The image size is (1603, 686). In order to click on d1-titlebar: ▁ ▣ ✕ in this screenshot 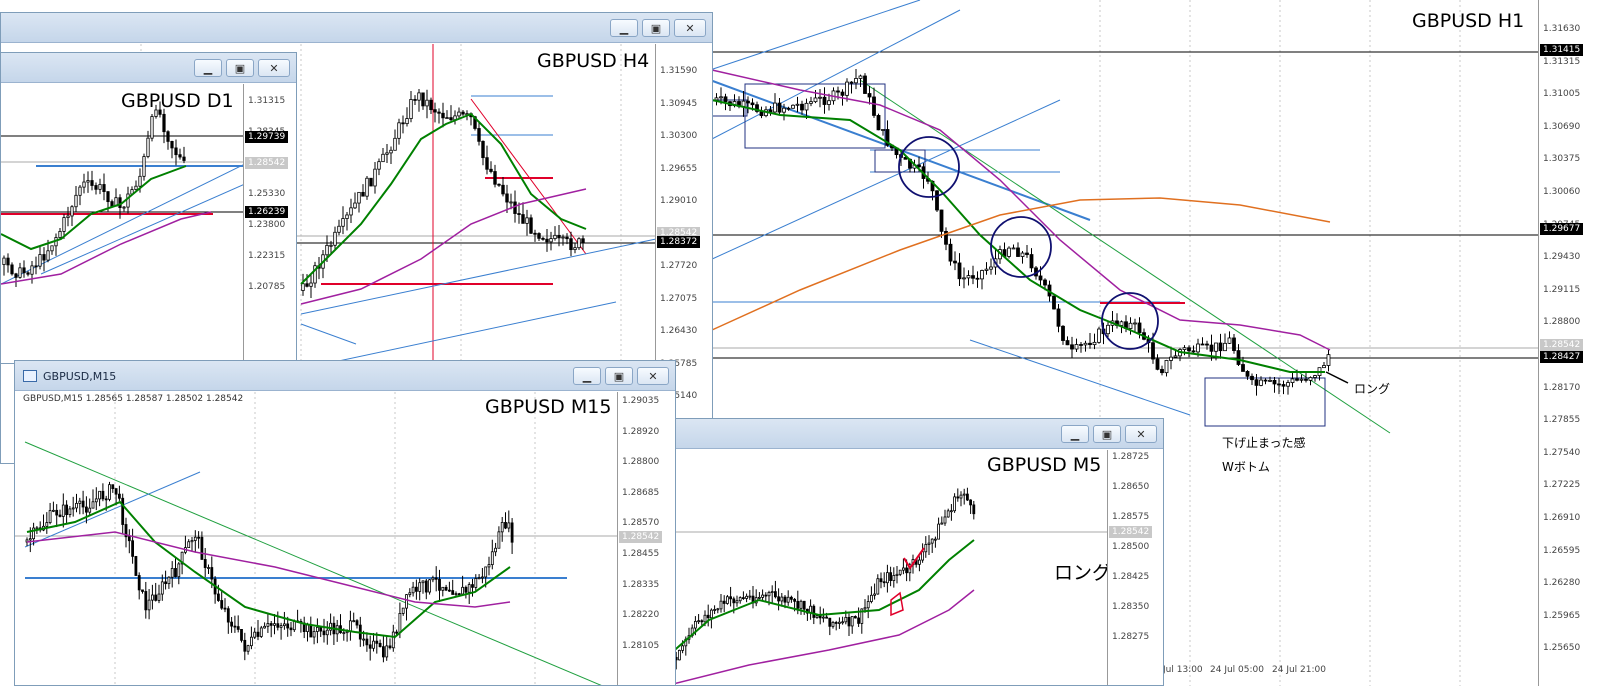, I will do `click(148, 68)`.